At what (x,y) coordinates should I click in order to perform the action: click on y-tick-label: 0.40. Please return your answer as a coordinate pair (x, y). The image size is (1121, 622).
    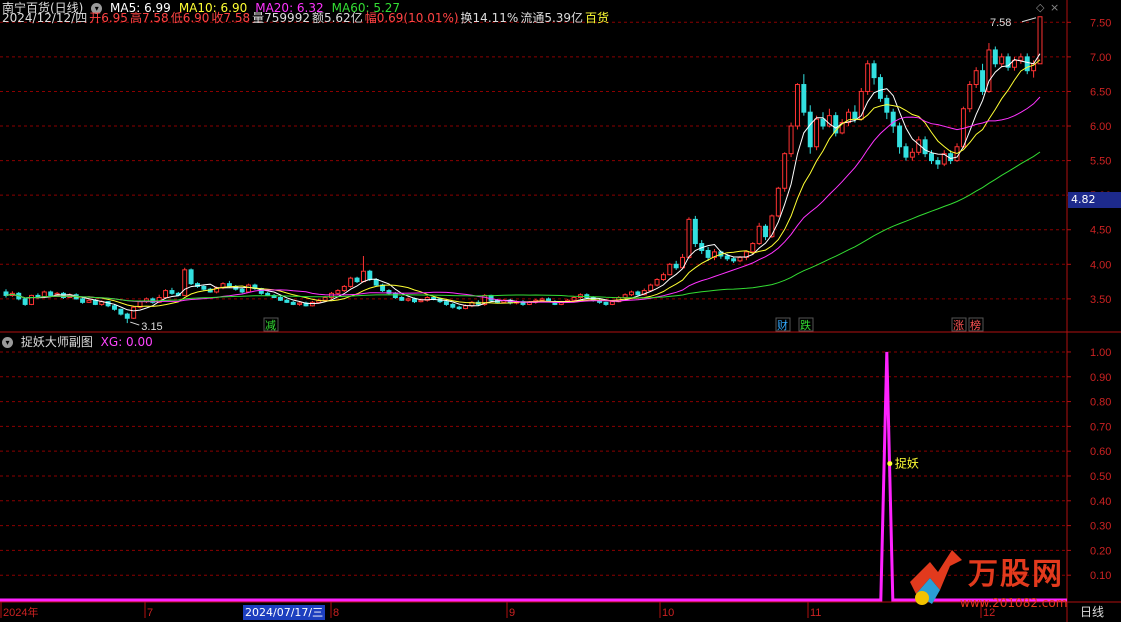
    Looking at the image, I should click on (1100, 502).